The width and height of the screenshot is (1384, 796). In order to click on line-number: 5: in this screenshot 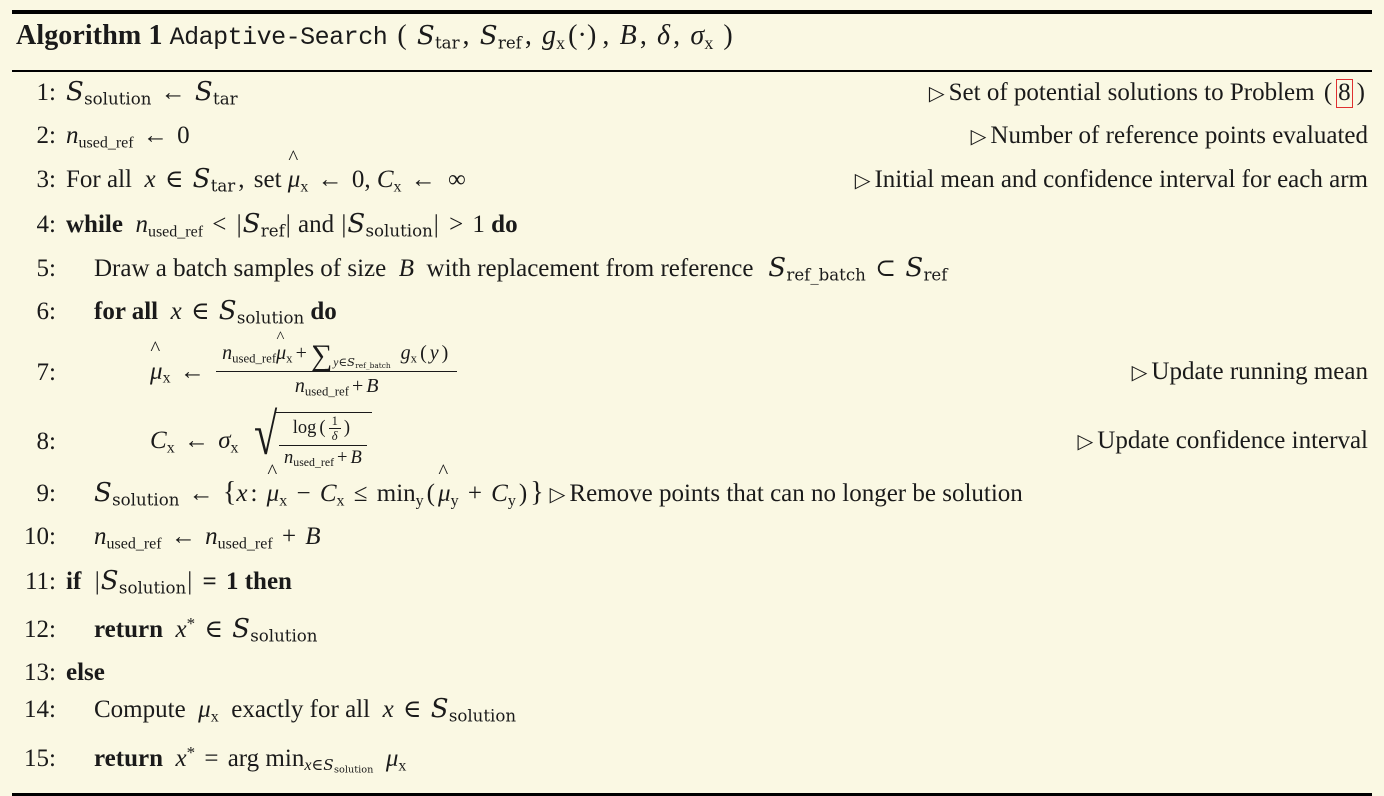, I will do `click(46, 268)`.